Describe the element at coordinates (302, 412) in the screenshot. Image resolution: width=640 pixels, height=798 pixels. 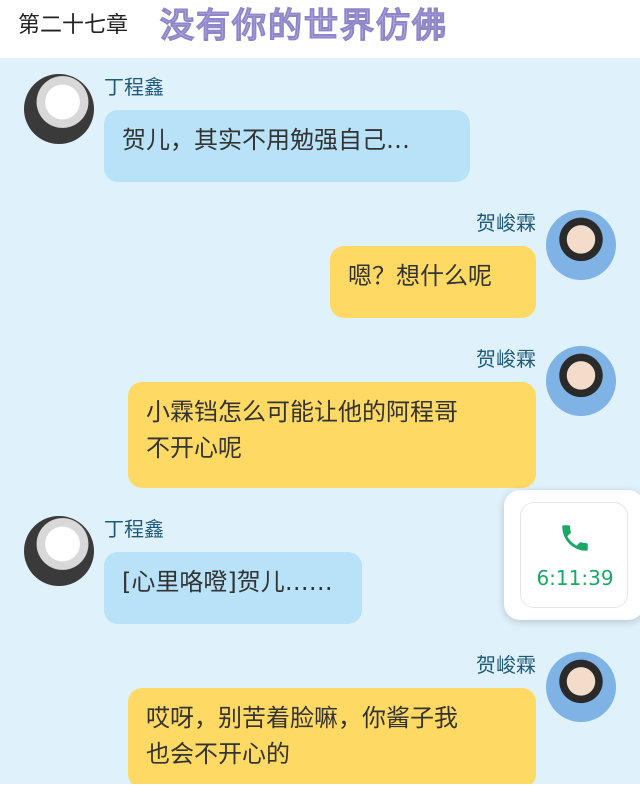
I see `message-line: 小霖铛怎么可能让他的阿程哥` at that location.